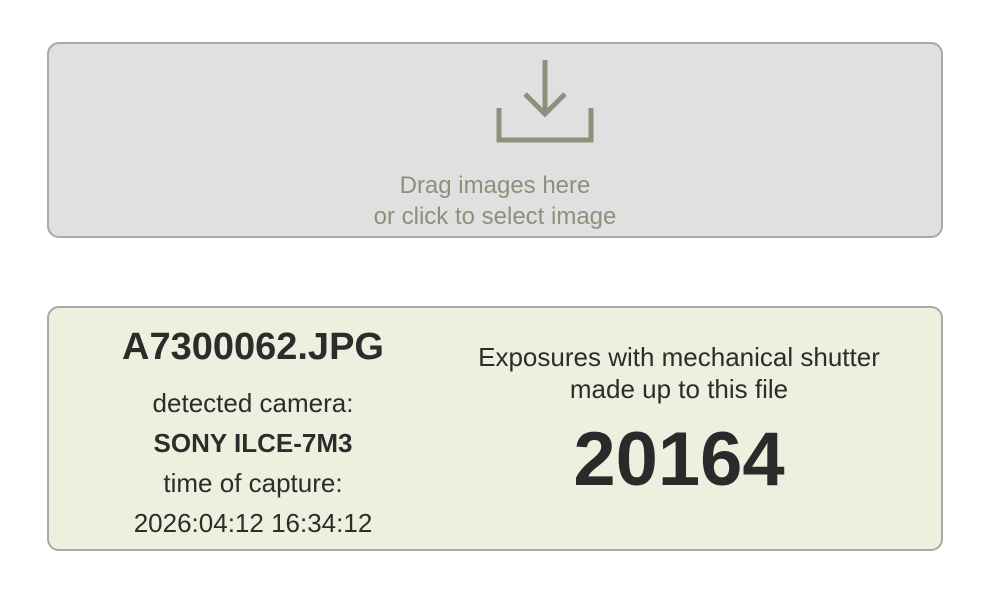 The image size is (992, 602). Describe the element at coordinates (253, 483) in the screenshot. I see `capture-time-label: time of capture:` at that location.